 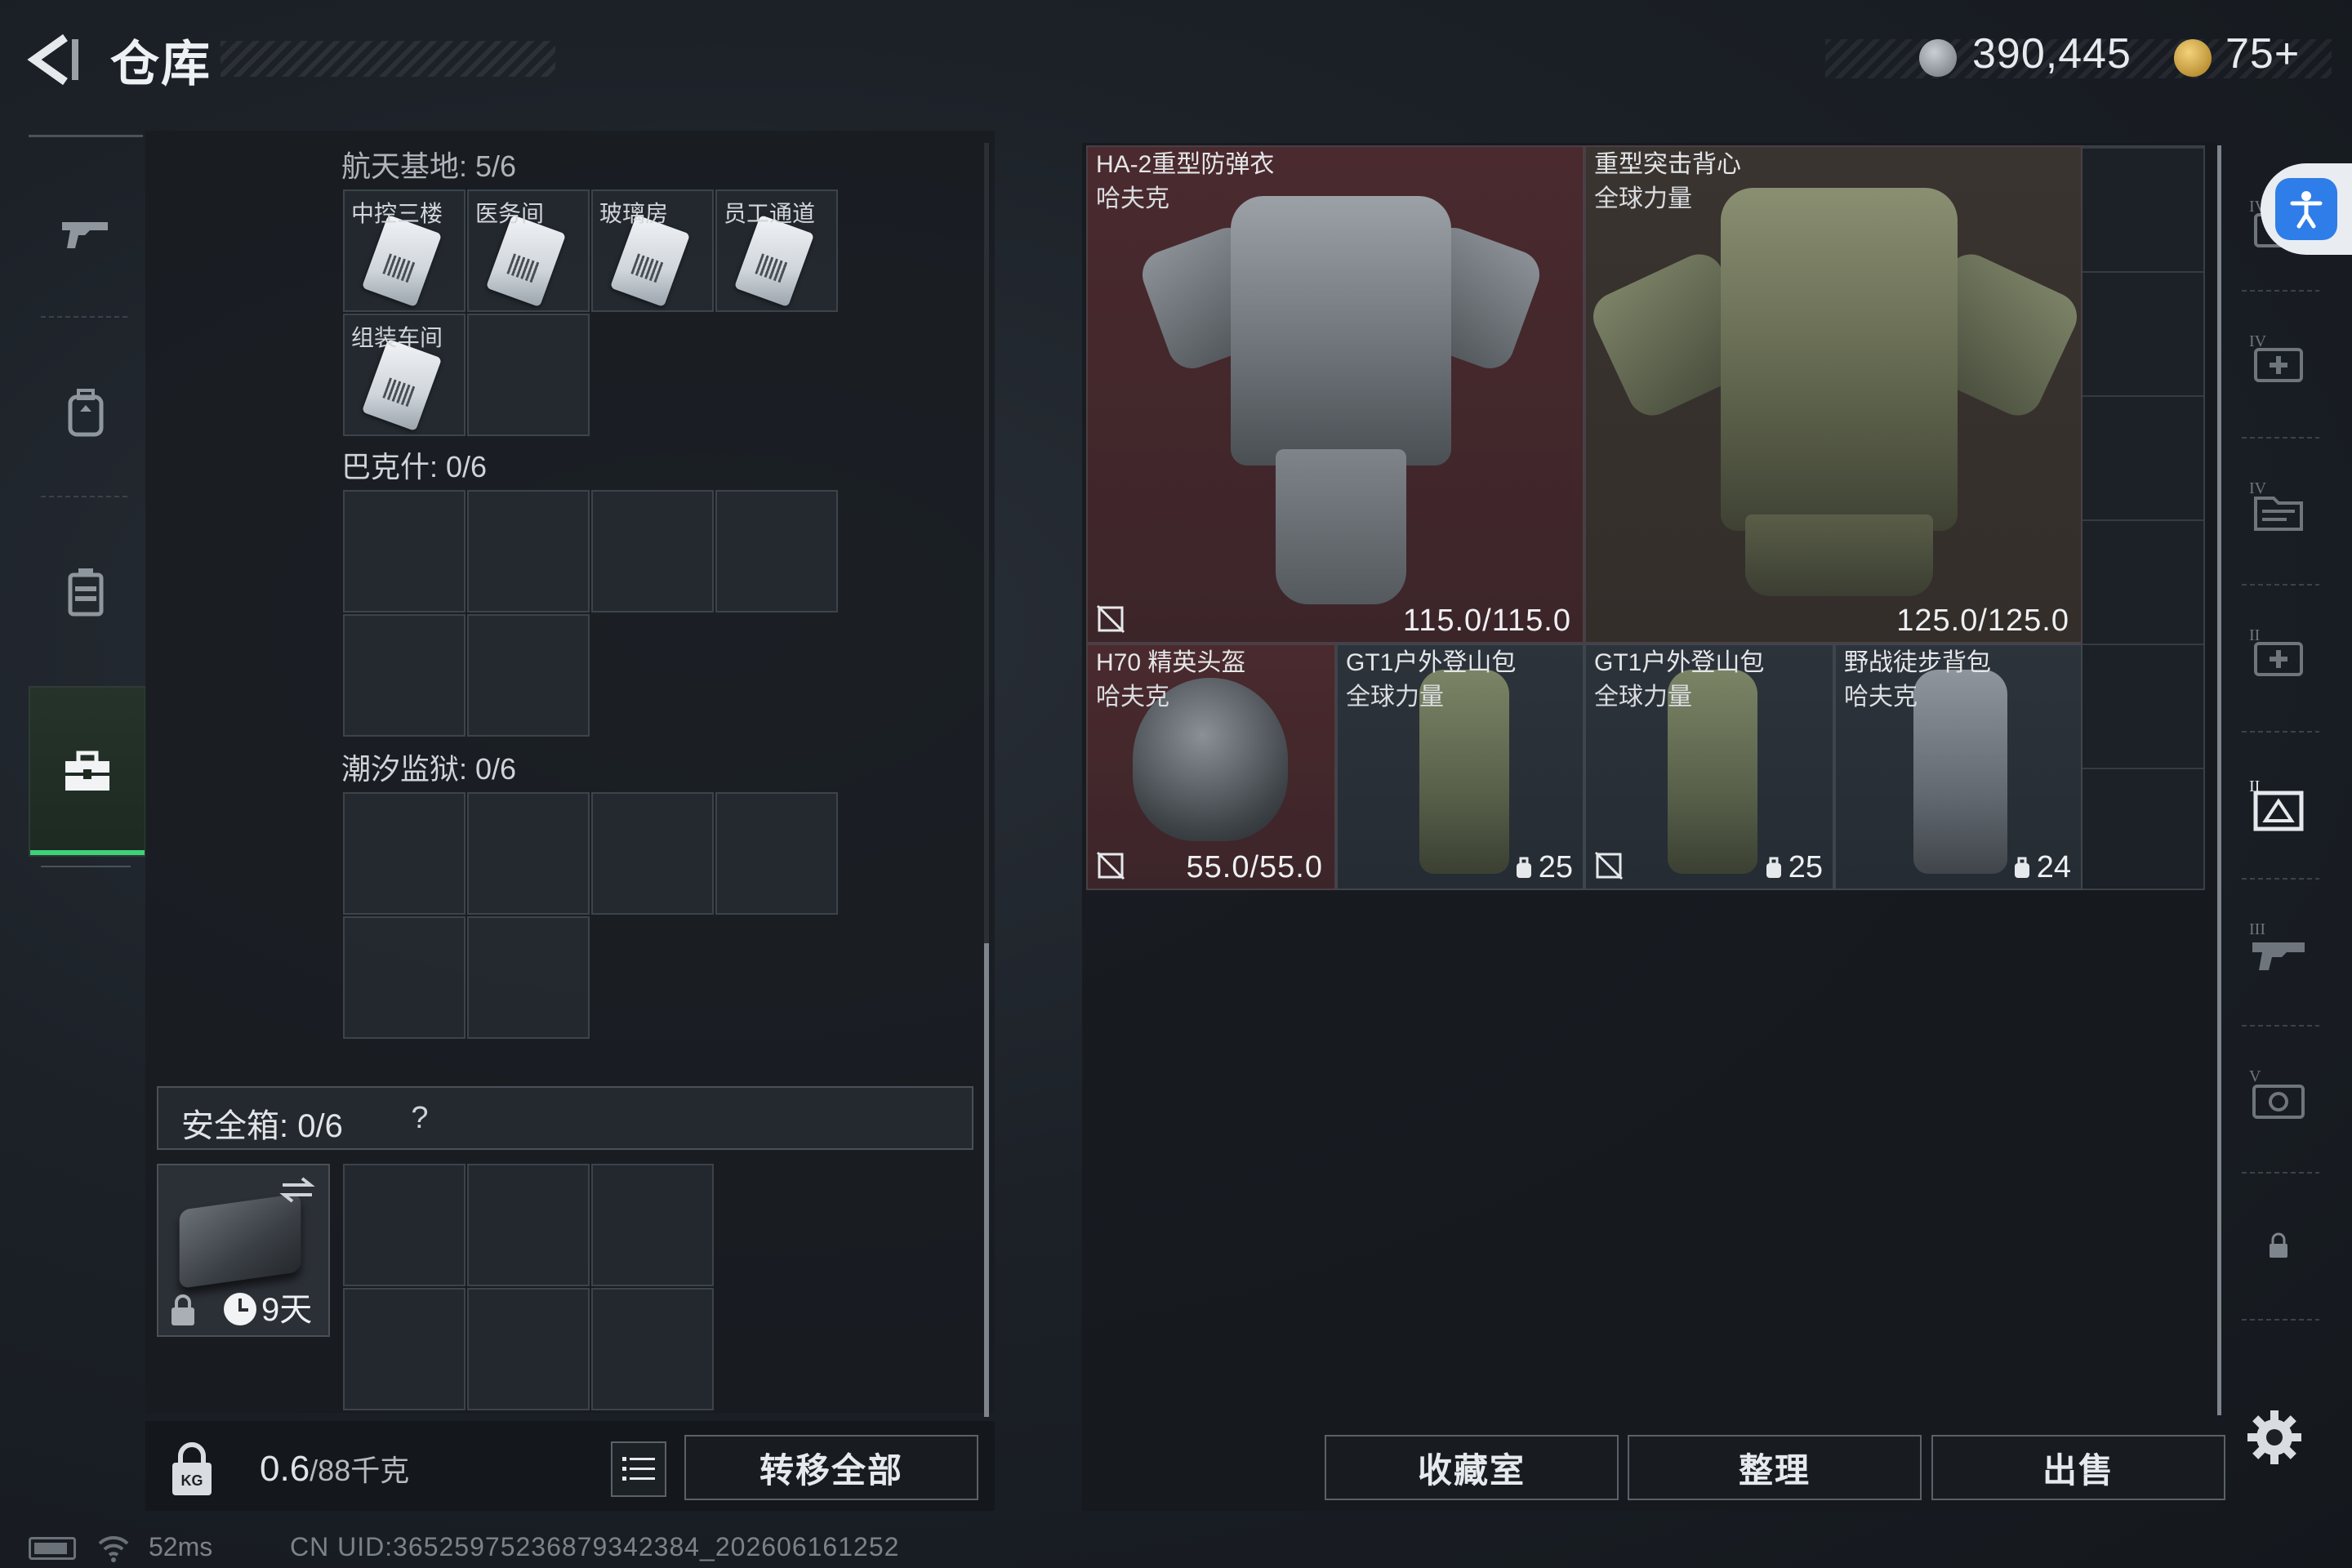 I want to click on list-view-button, so click(x=638, y=1469).